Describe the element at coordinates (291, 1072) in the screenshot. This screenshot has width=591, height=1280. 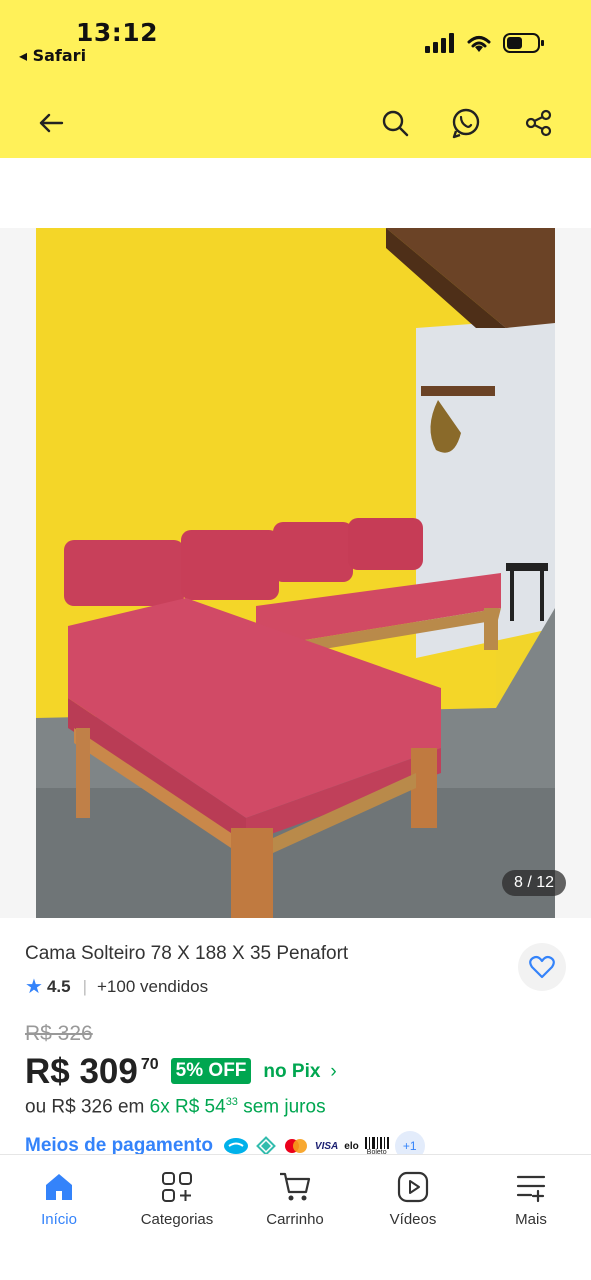
I see `pix-link: no Pix` at that location.